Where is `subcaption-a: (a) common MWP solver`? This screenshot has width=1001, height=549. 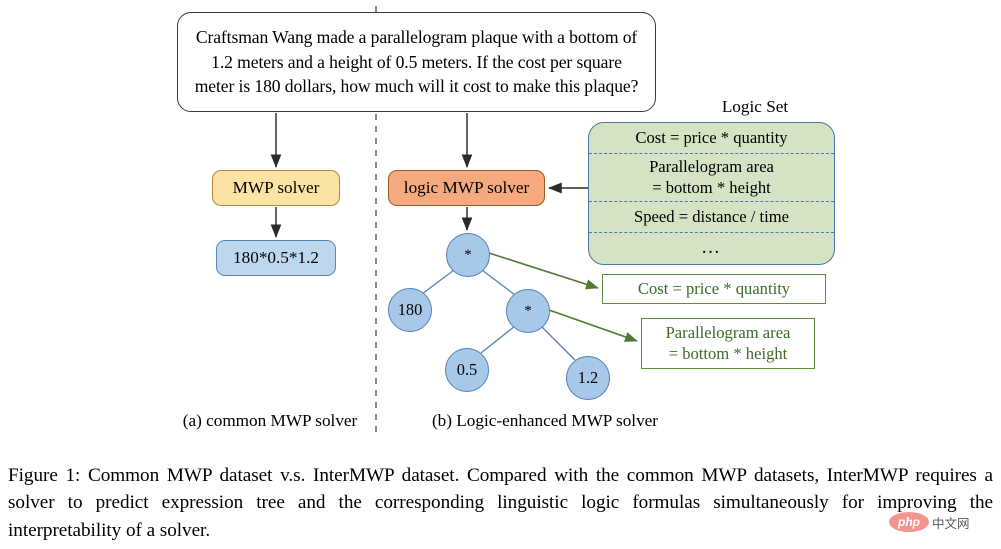 subcaption-a: (a) common MWP solver is located at coordinates (270, 420).